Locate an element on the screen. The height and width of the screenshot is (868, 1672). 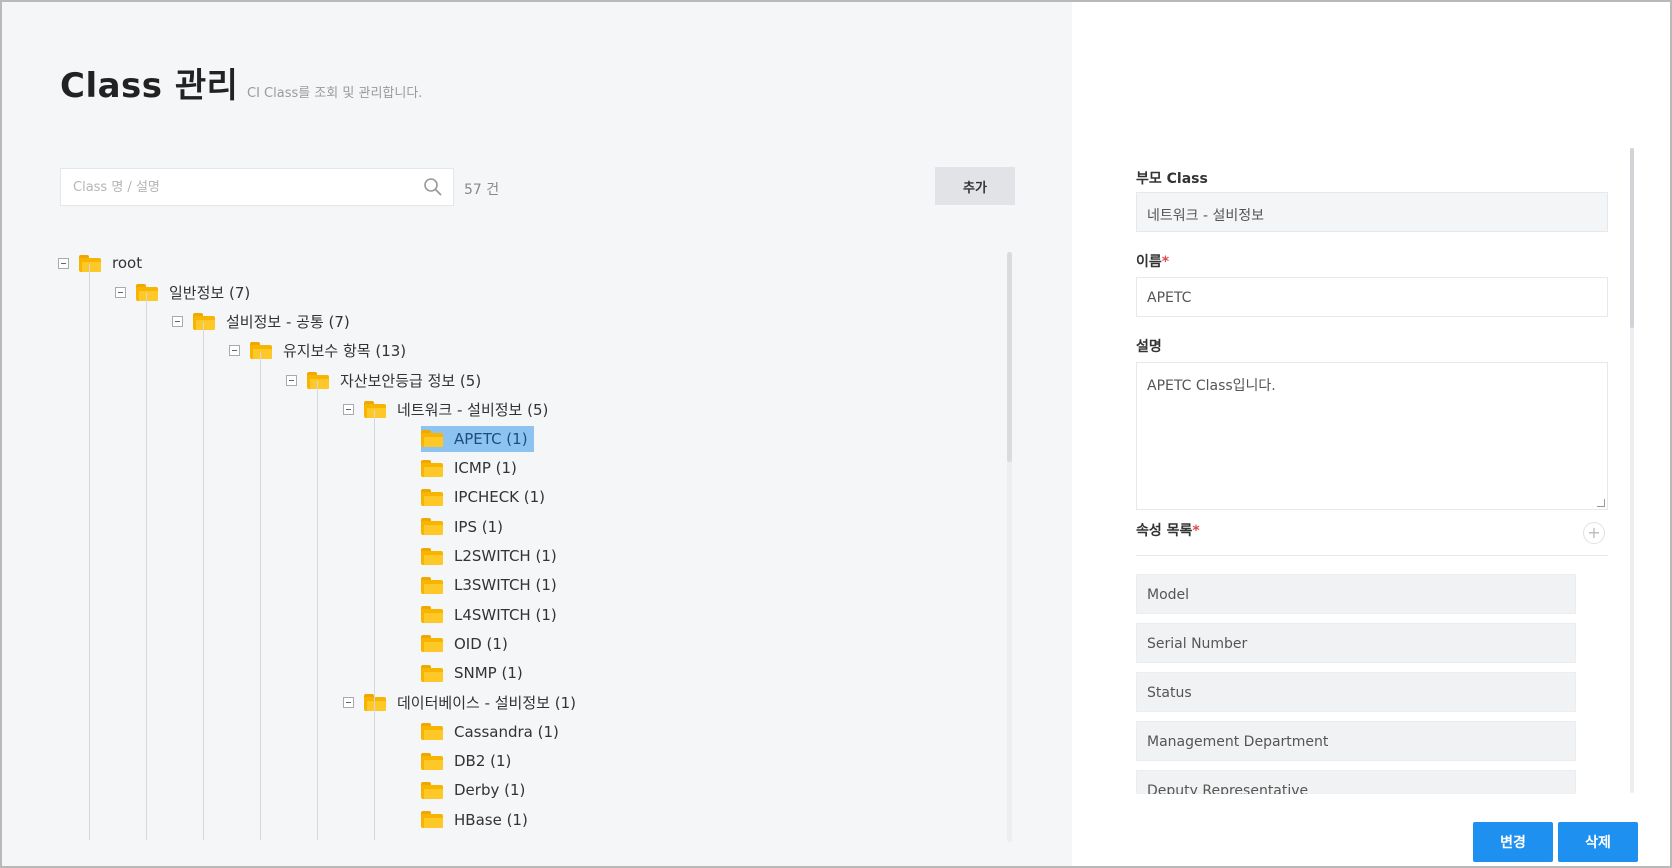
description-label: 설명 is located at coordinates (1149, 347).